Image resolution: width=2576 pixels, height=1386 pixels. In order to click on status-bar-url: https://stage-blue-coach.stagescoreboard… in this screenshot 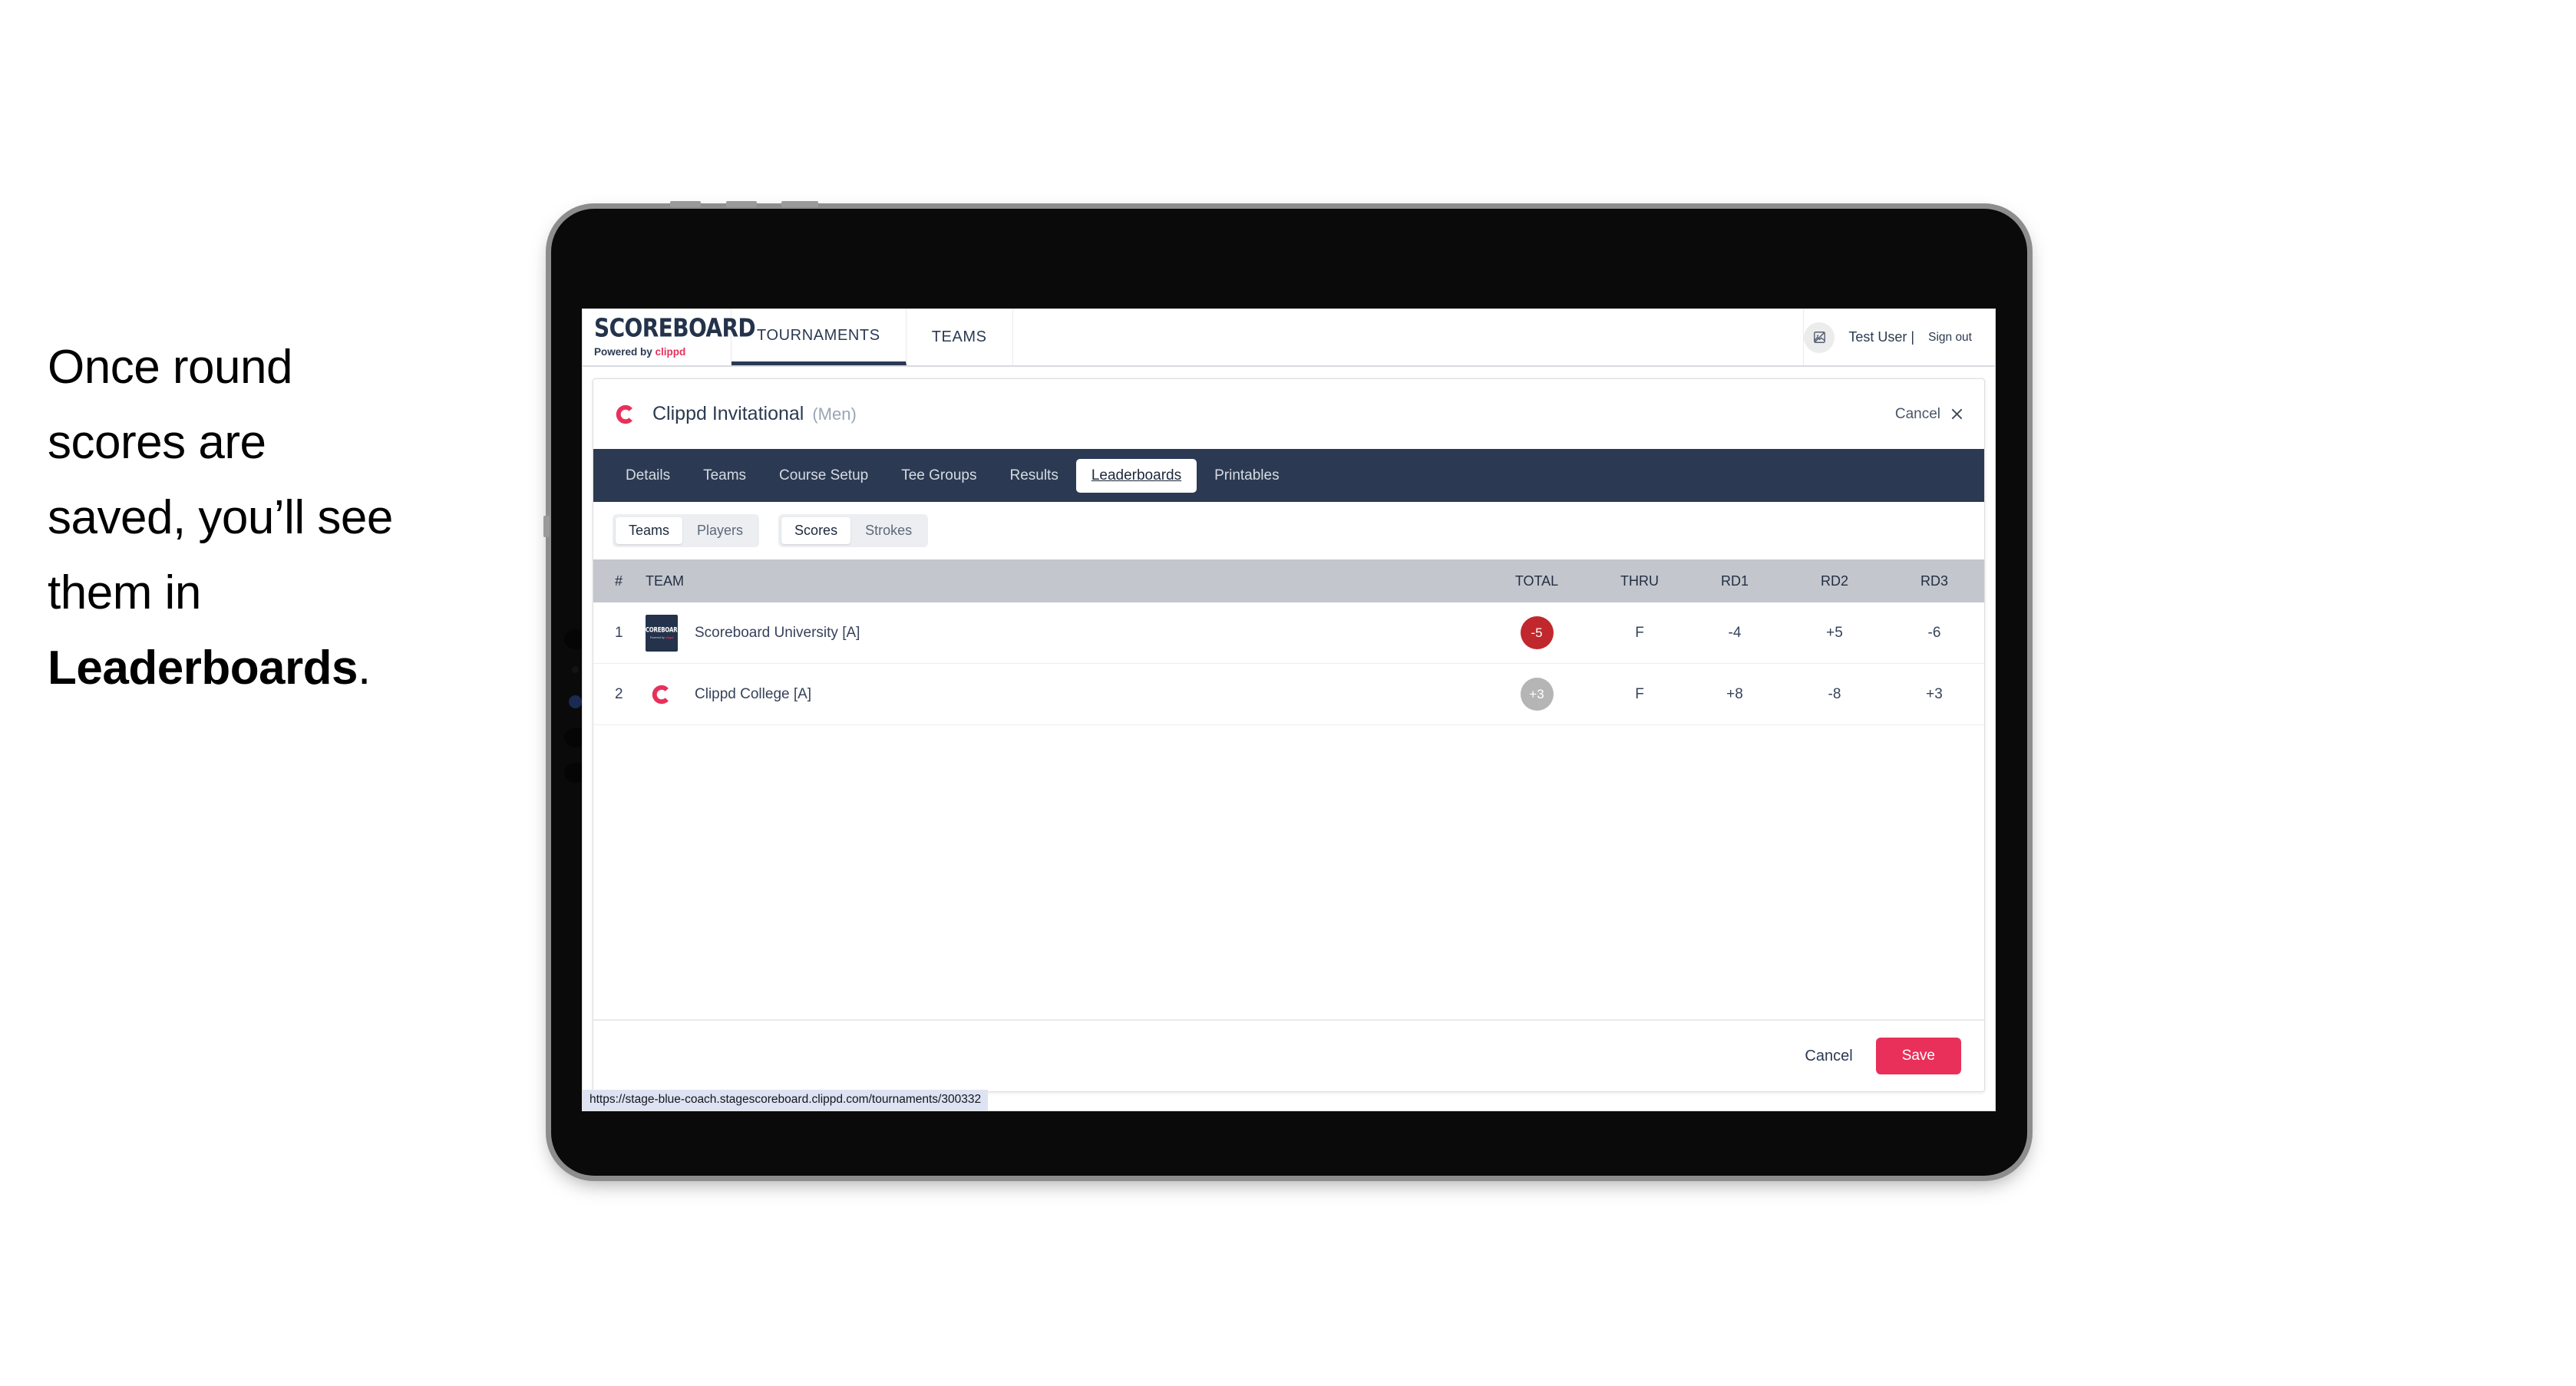, I will do `click(786, 1100)`.